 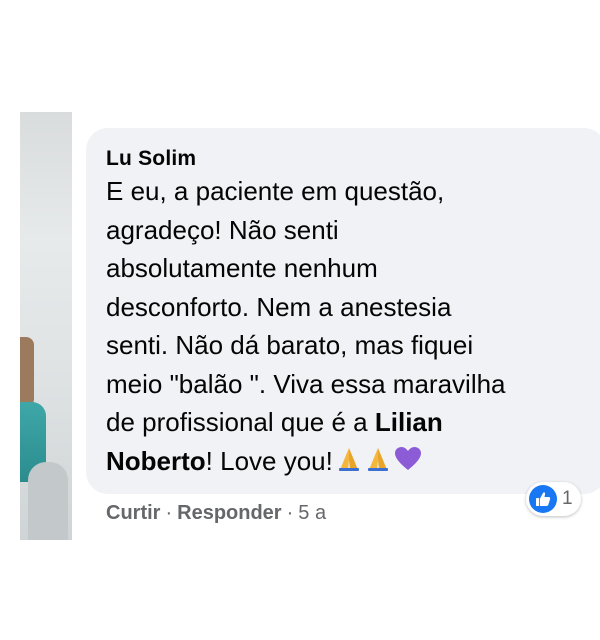 I want to click on comment-ending: ! Love you!, so click(x=269, y=460).